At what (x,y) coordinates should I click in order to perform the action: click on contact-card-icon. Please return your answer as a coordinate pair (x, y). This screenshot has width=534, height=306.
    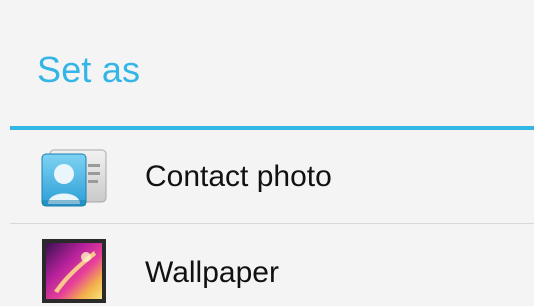
    Looking at the image, I should click on (74, 178).